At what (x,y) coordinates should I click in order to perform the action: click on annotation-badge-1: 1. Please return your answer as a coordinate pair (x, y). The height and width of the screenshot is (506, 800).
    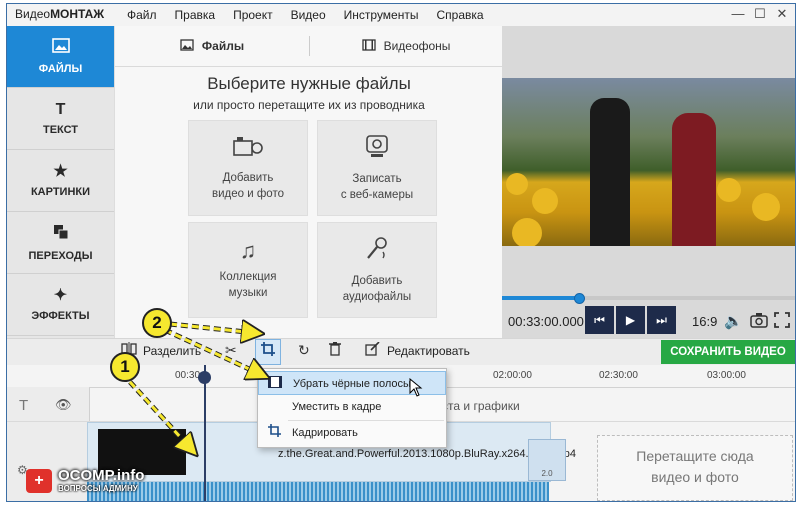
    Looking at the image, I should click on (125, 367).